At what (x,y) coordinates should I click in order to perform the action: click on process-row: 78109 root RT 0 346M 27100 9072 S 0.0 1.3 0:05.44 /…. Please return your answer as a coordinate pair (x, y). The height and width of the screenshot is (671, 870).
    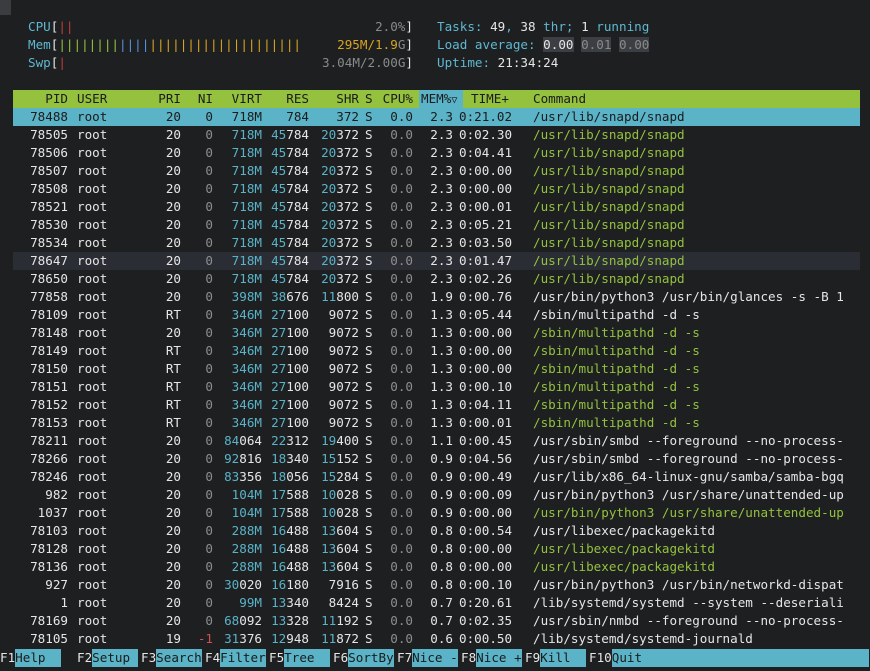
    Looking at the image, I should click on (436, 315).